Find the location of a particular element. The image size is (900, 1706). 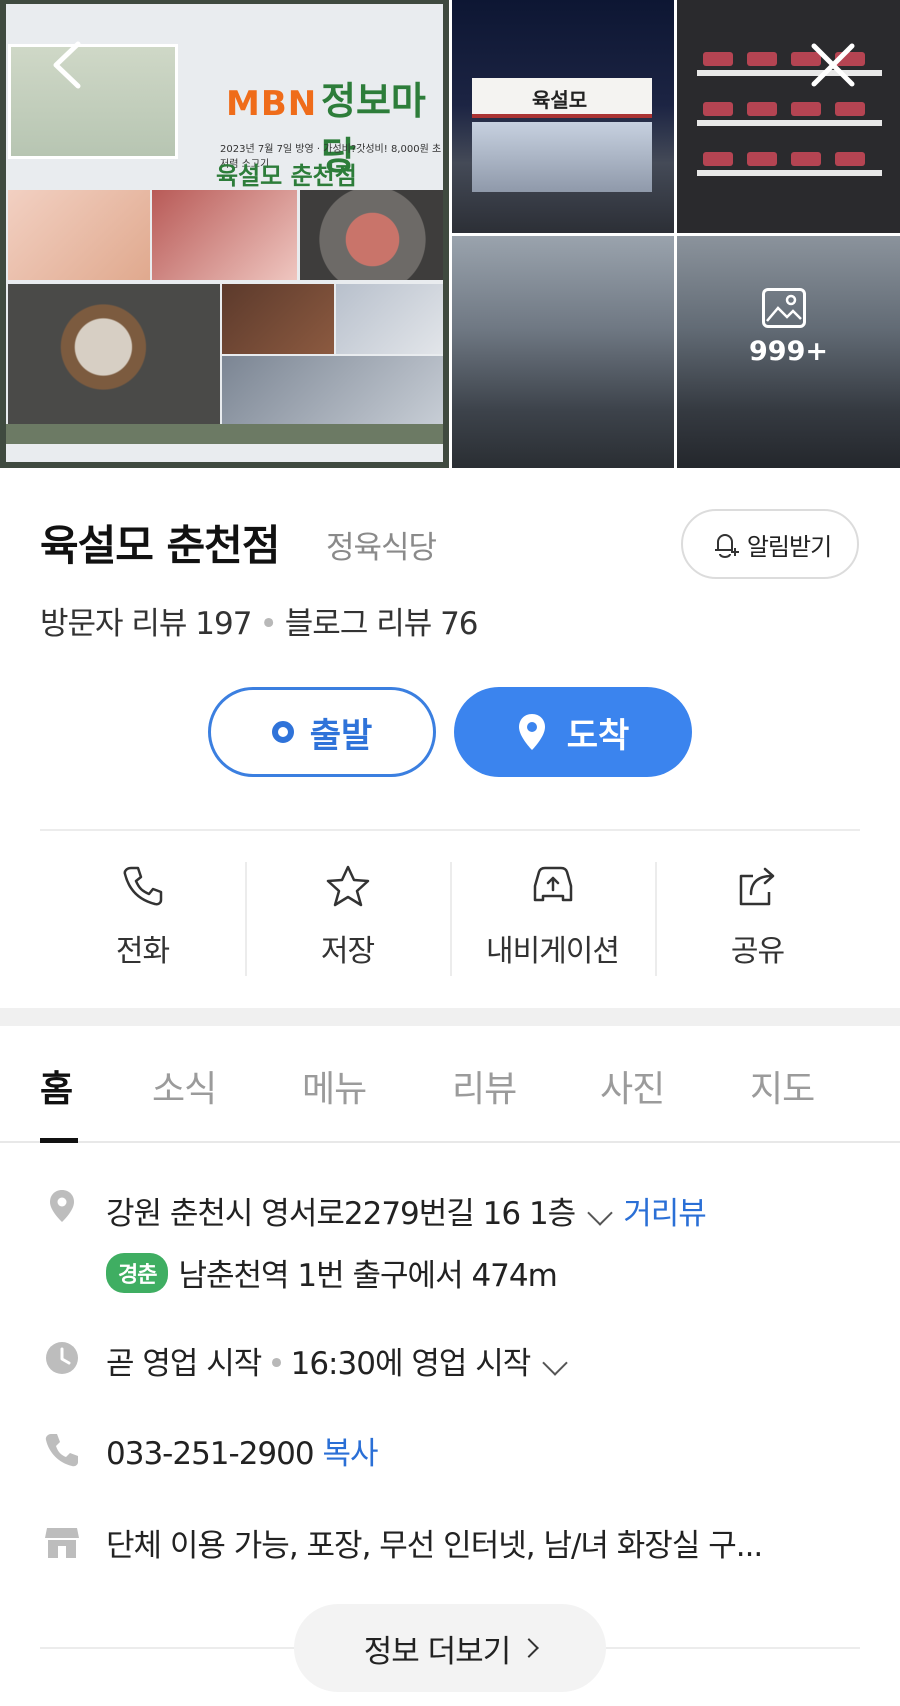

clock-icon is located at coordinates (62, 1358).